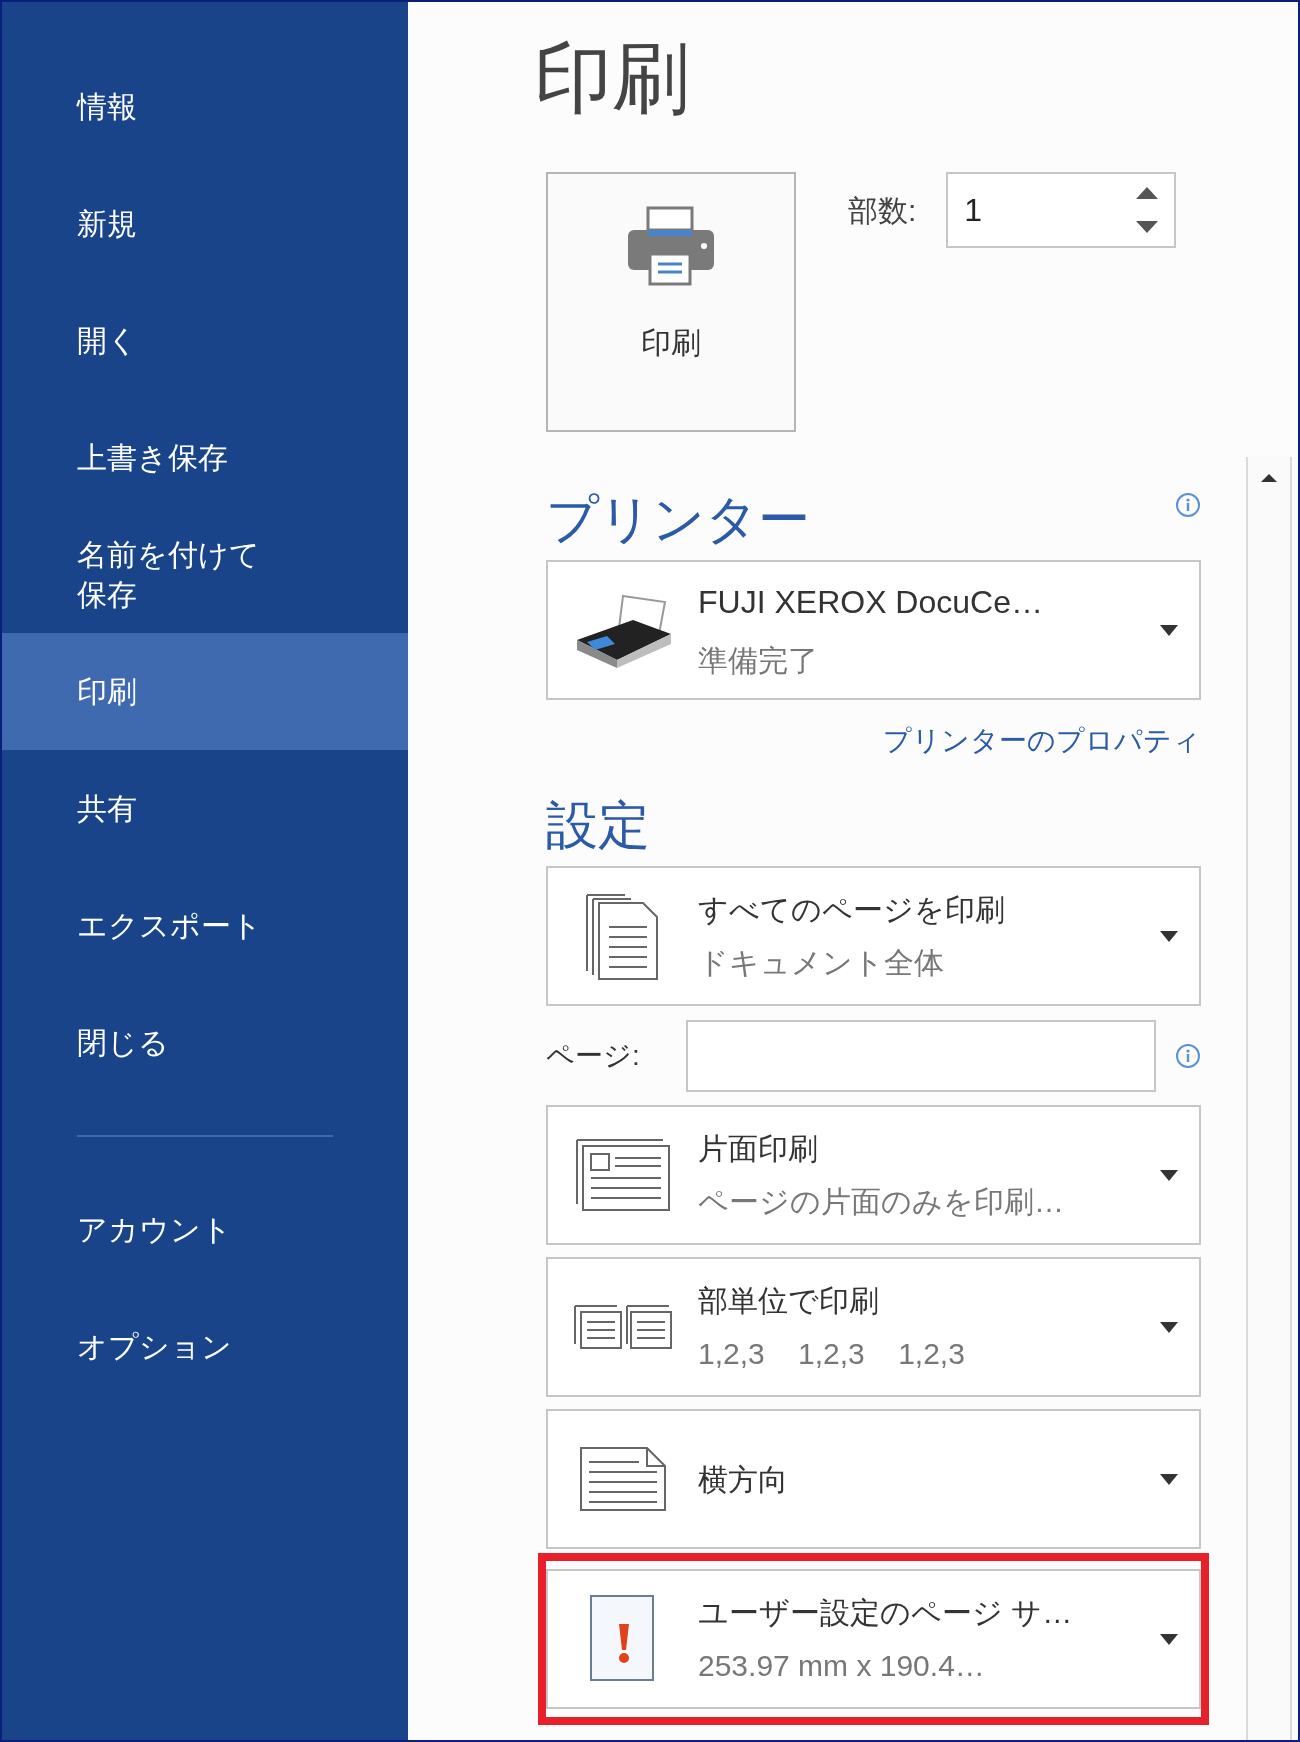 This screenshot has height=1742, width=1300. I want to click on sidebar-item: 開く, so click(205, 340).